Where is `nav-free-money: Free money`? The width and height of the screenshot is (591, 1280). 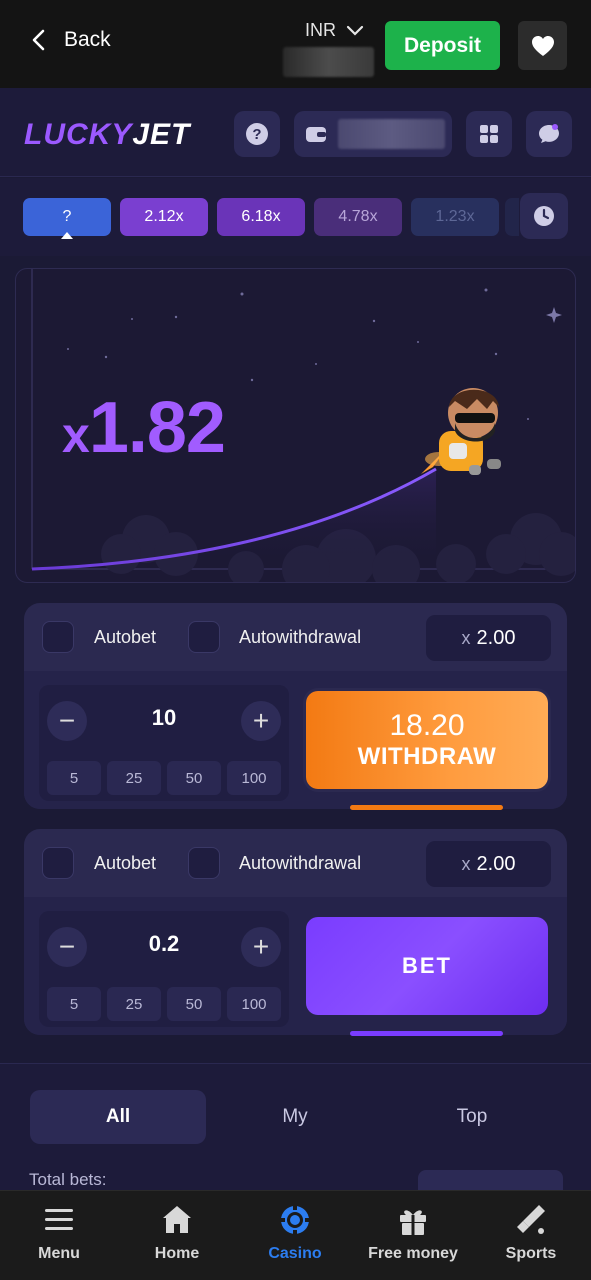
nav-free-money: Free money is located at coordinates (413, 1233).